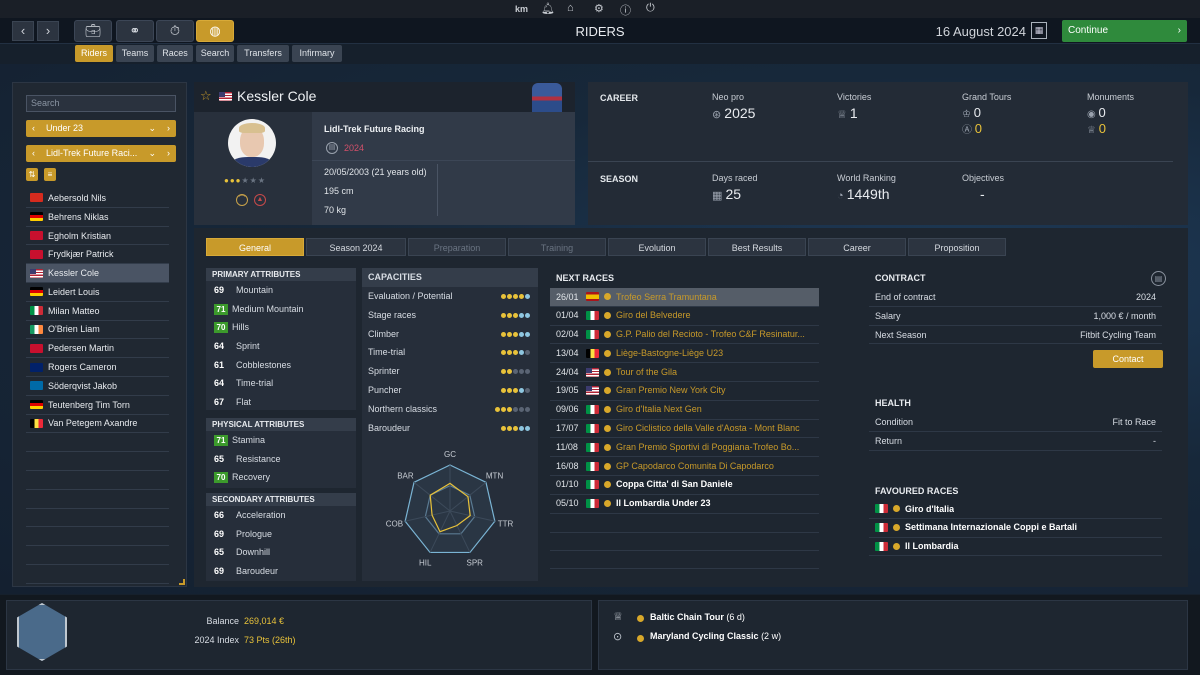  I want to click on contract-key: Next Season, so click(901, 334).